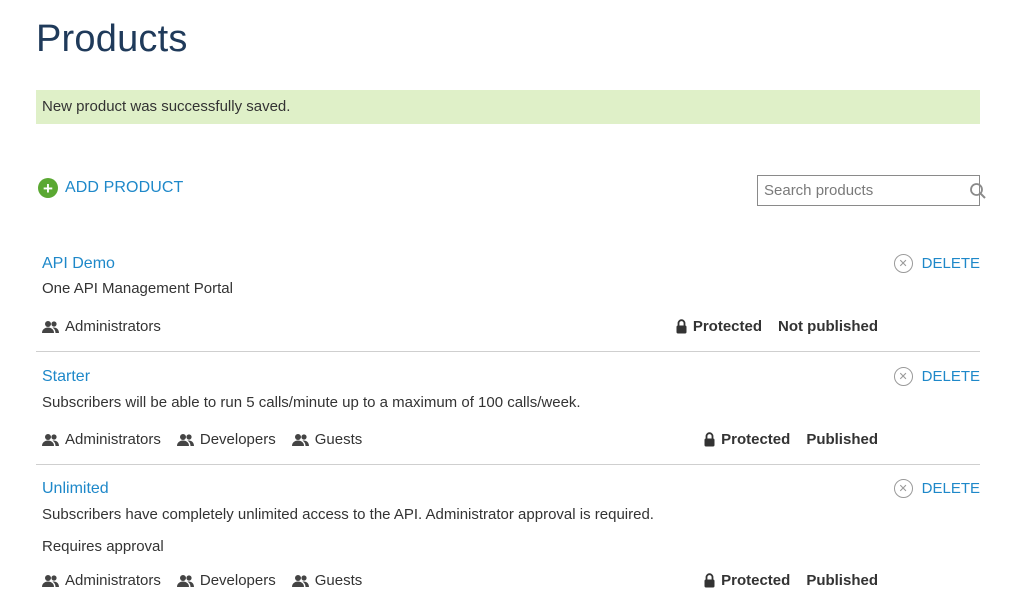 The height and width of the screenshot is (597, 1023). I want to click on add-product-label: ADD PRODUCT, so click(124, 187).